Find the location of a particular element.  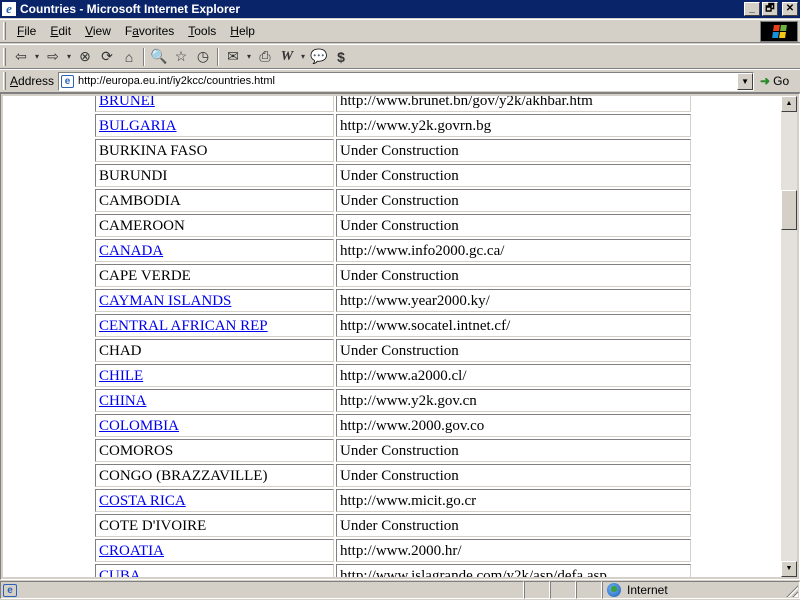

country-link: COSTA RICA is located at coordinates (142, 501).